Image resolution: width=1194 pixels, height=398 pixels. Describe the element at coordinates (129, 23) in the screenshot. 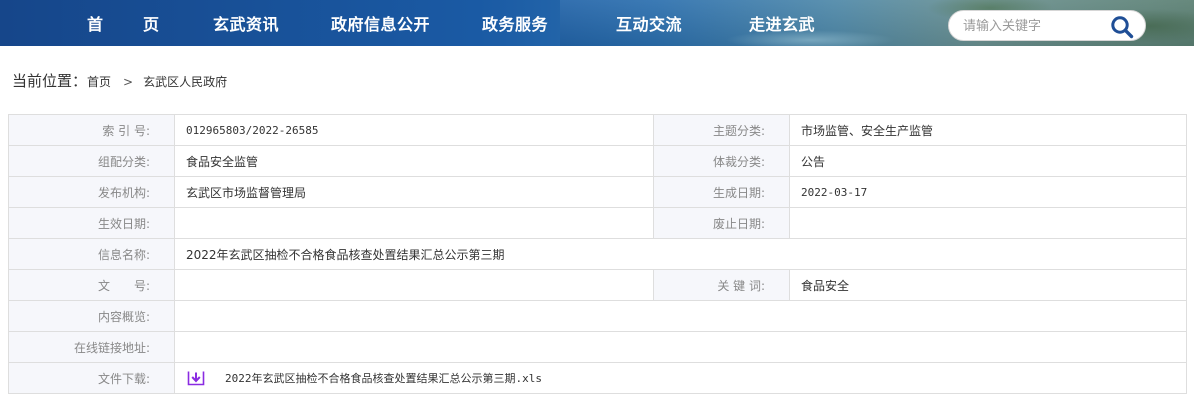

I see `nav-item-home: 首 页` at that location.